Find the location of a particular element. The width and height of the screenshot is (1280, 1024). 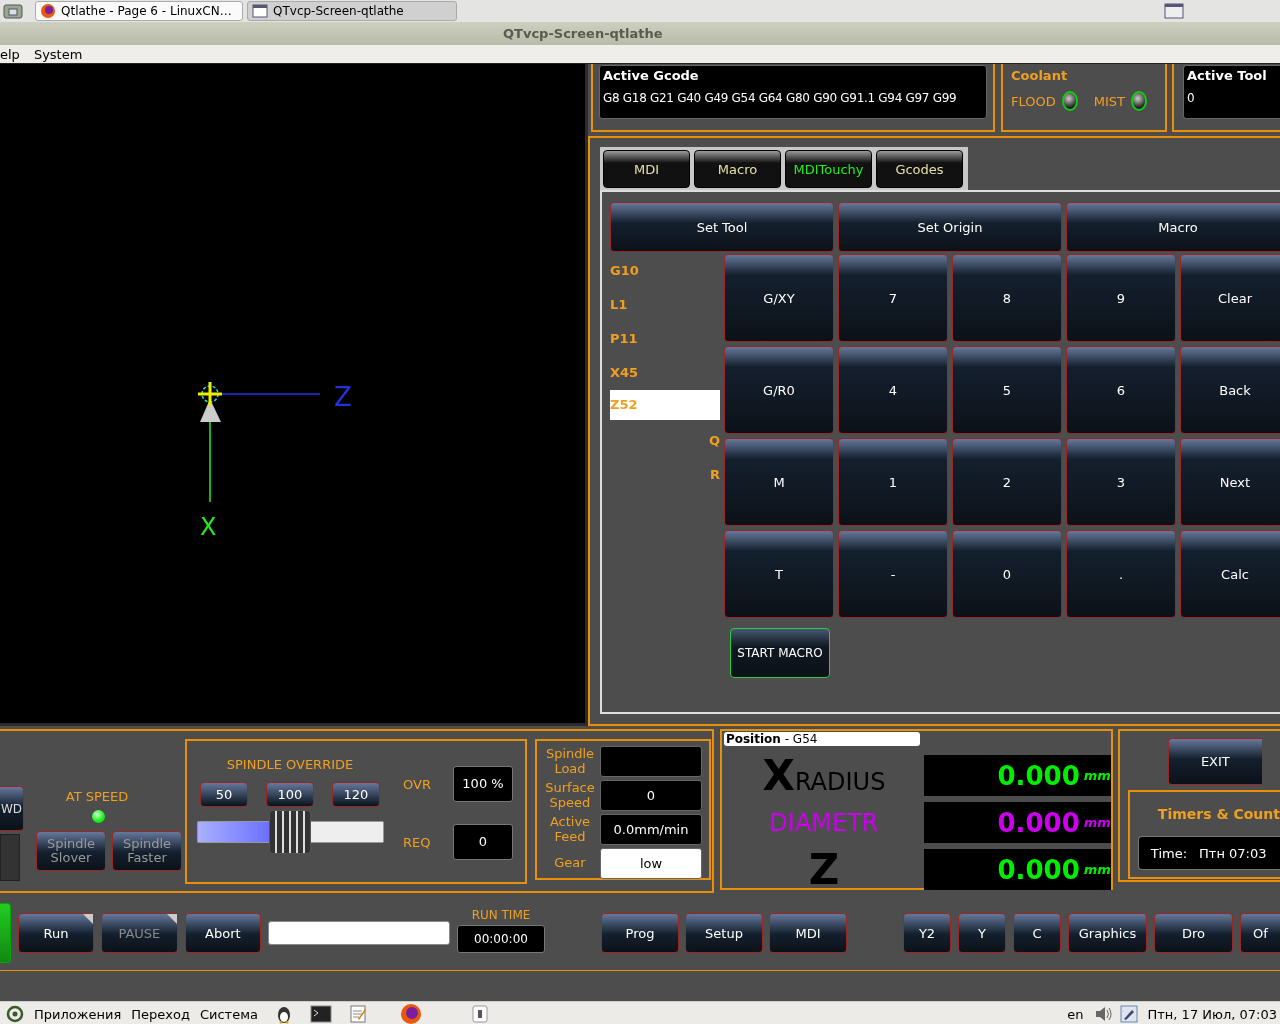

reading-label: REQ is located at coordinates (417, 842).